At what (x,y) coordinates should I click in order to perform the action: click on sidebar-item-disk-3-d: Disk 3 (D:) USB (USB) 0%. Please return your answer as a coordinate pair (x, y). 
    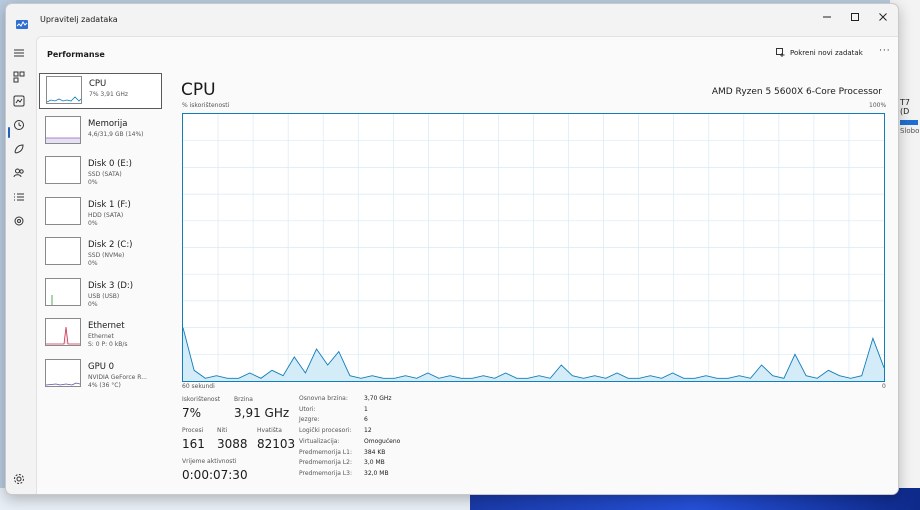
    Looking at the image, I should click on (101, 294).